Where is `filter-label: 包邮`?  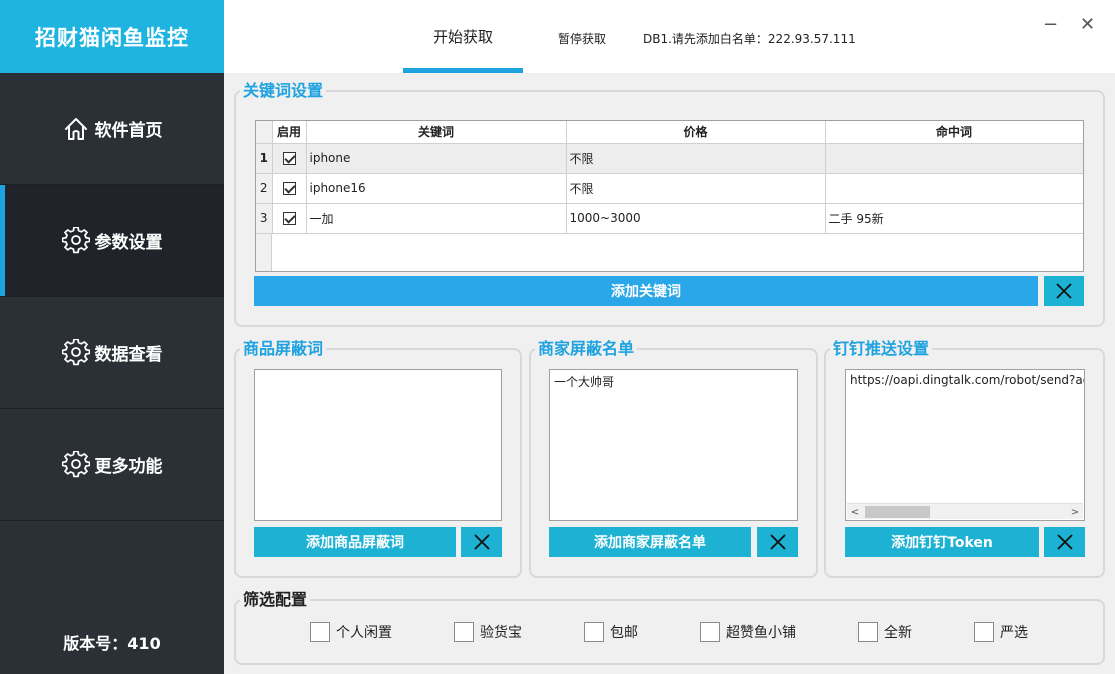
filter-label: 包邮 is located at coordinates (624, 633).